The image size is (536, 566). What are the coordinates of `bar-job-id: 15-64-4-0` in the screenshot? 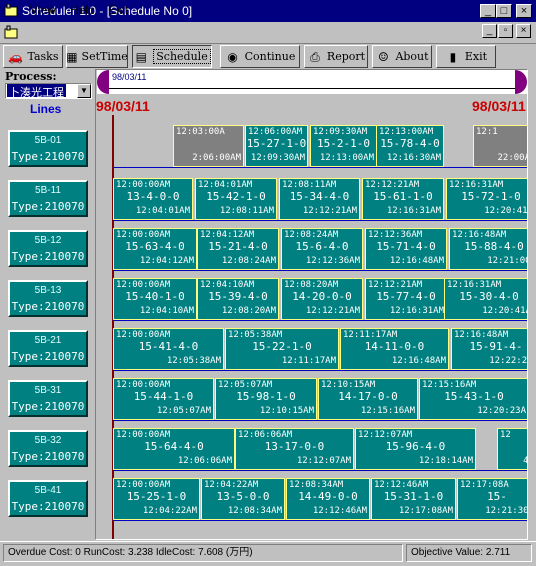 It's located at (174, 446).